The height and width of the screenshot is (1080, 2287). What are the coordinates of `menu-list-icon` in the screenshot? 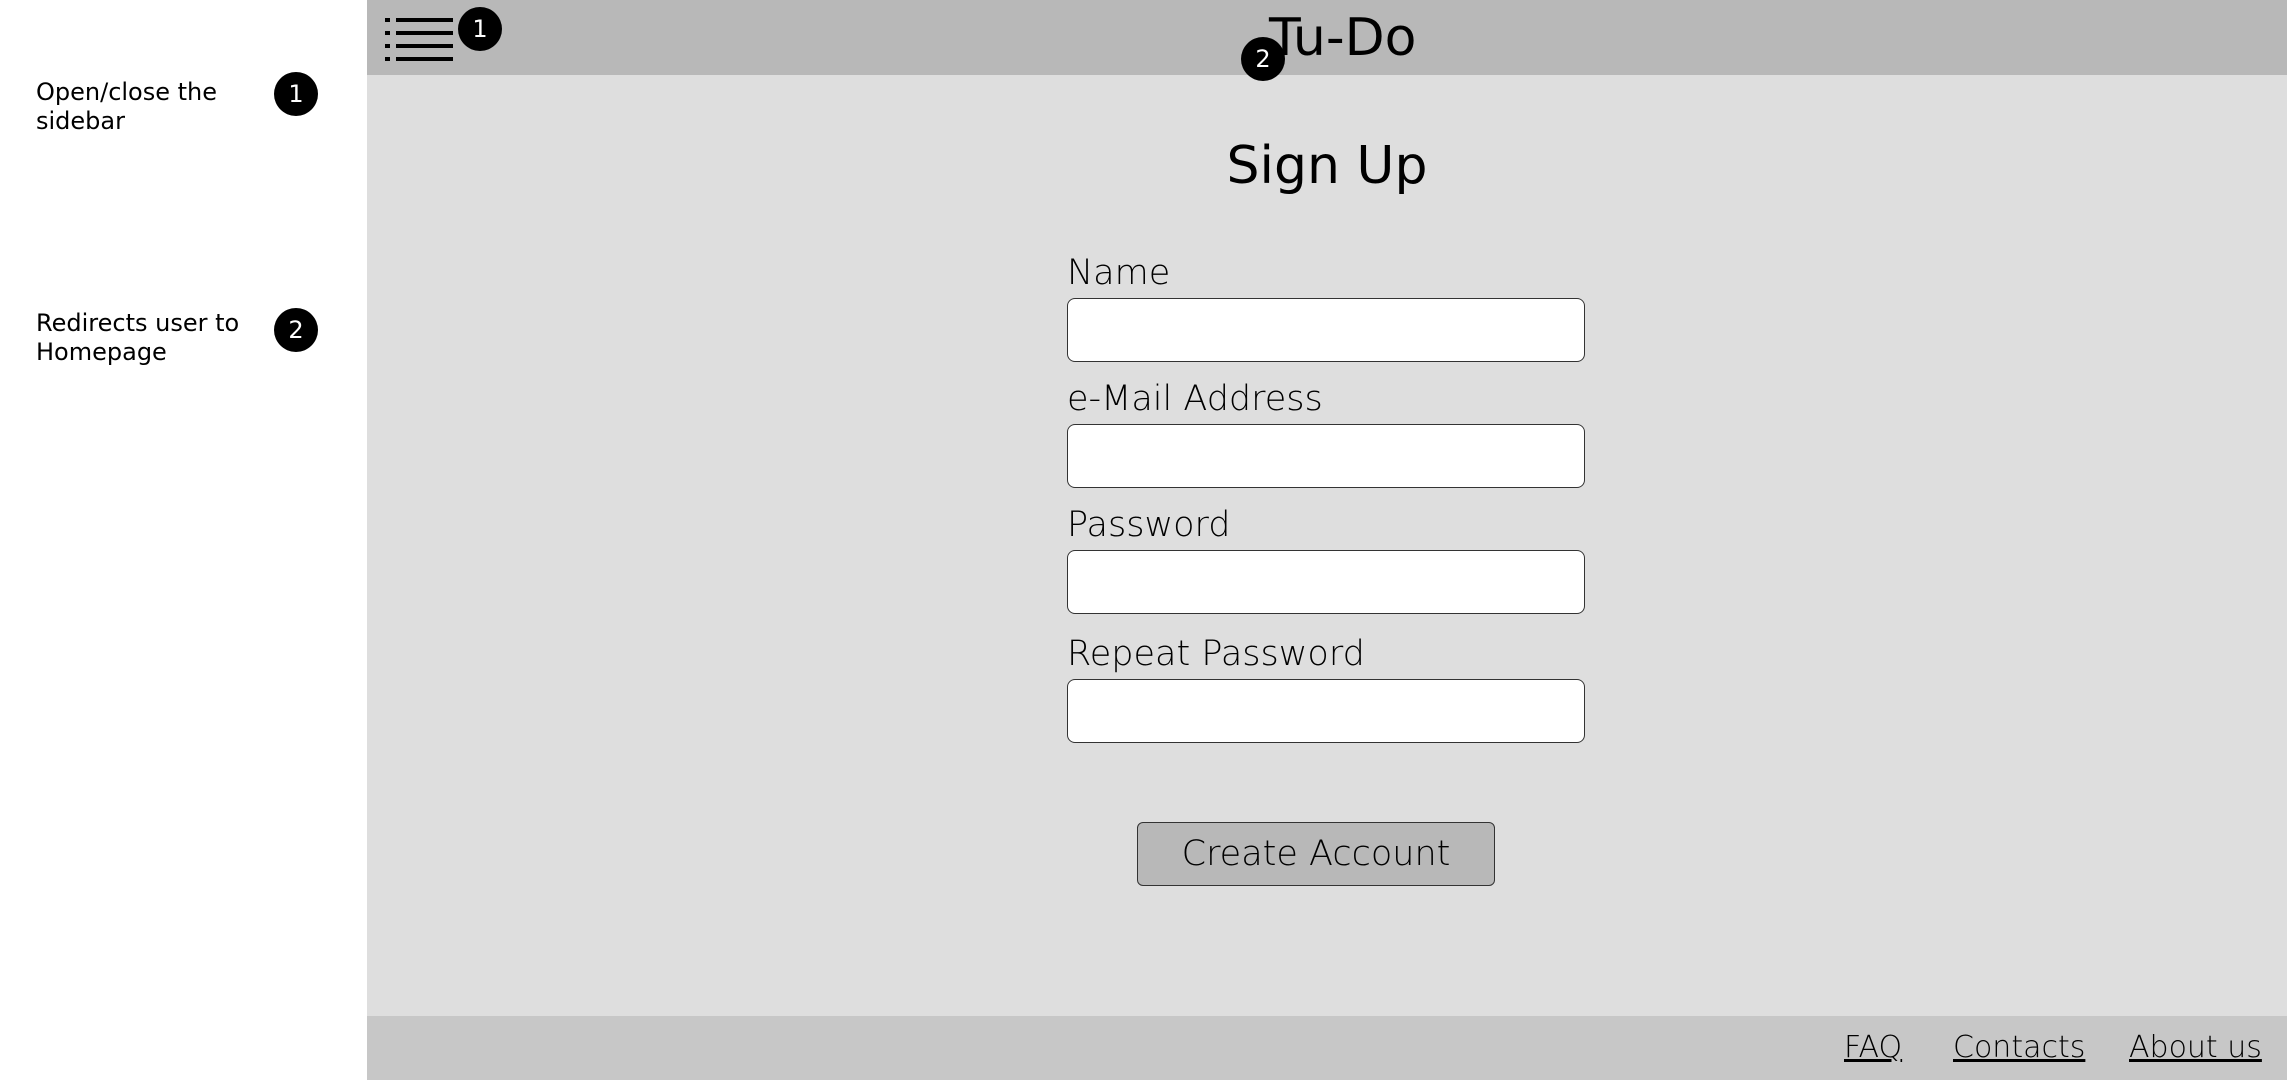 It's located at (419, 39).